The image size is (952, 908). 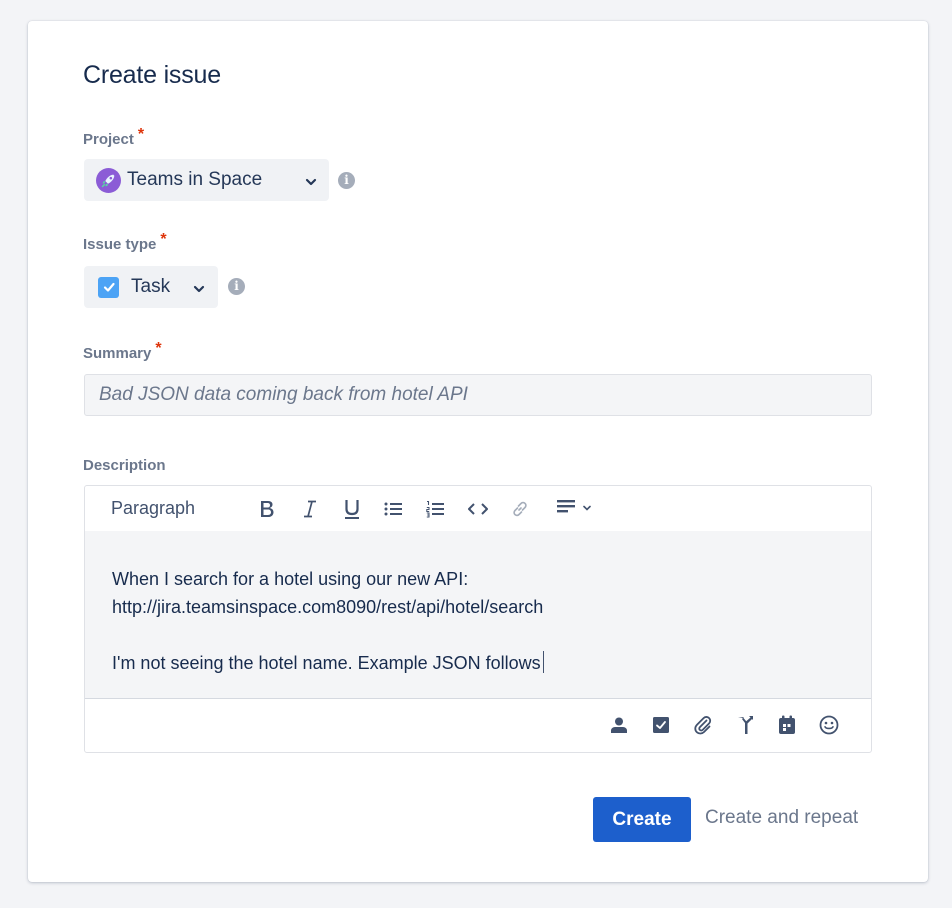 I want to click on decision-icon, so click(x=745, y=725).